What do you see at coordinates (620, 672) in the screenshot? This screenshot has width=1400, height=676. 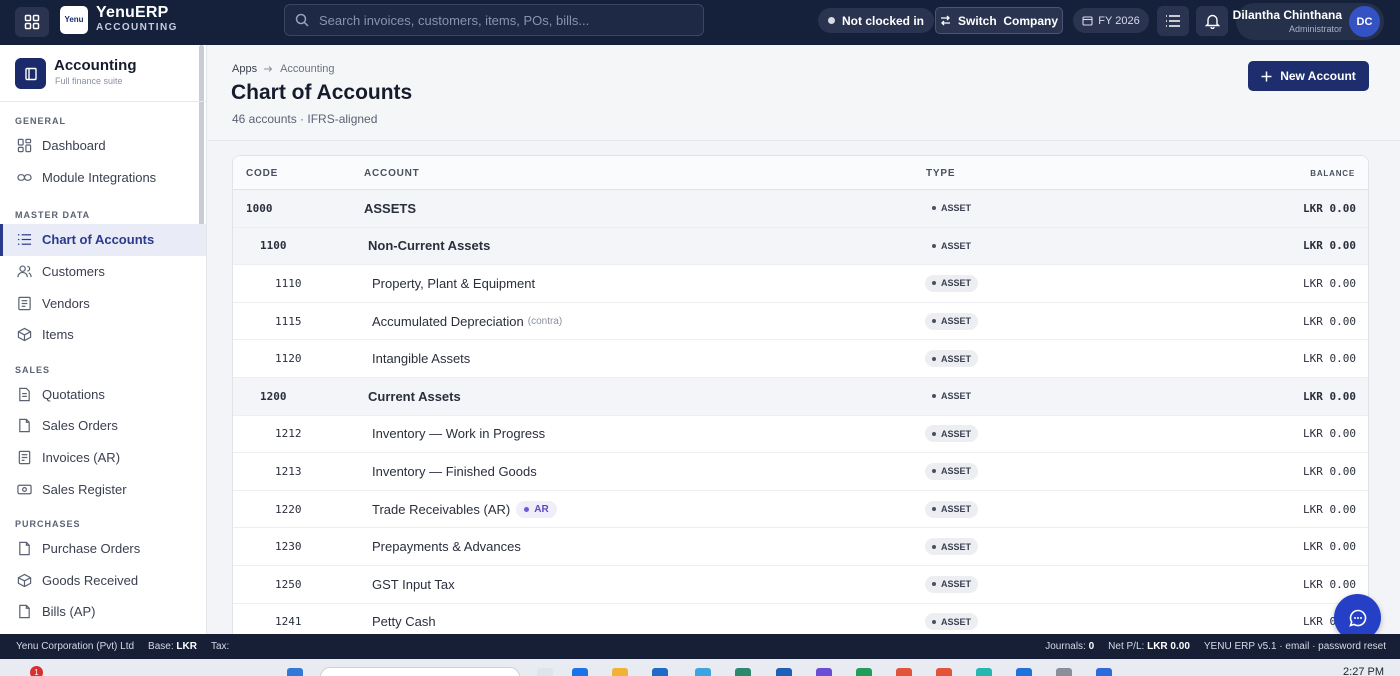 I see `folder-icon` at bounding box center [620, 672].